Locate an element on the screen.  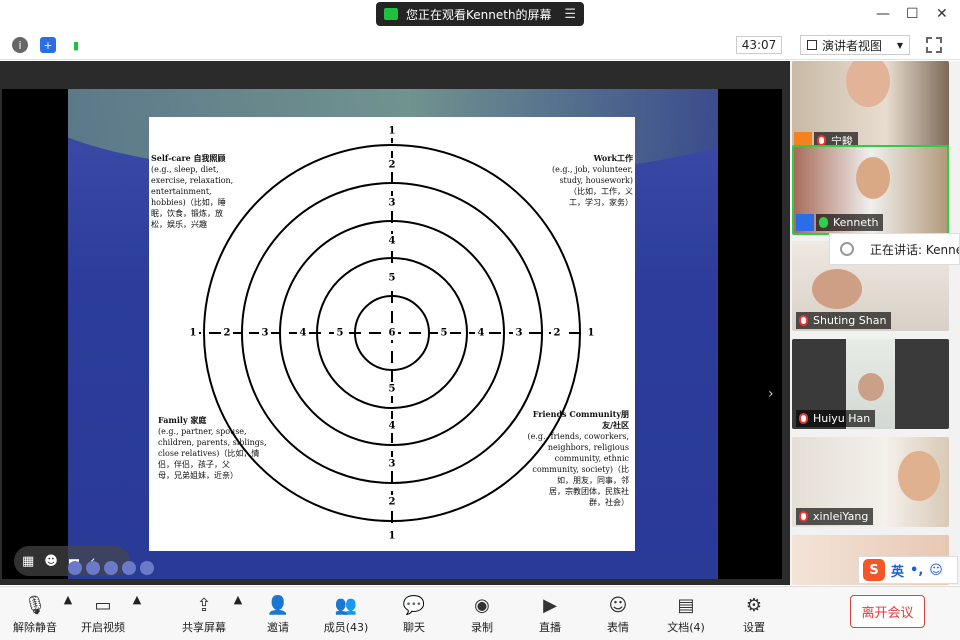
share-notice-text: 您正在观看Kenneth的屏幕 is located at coordinates (479, 14).